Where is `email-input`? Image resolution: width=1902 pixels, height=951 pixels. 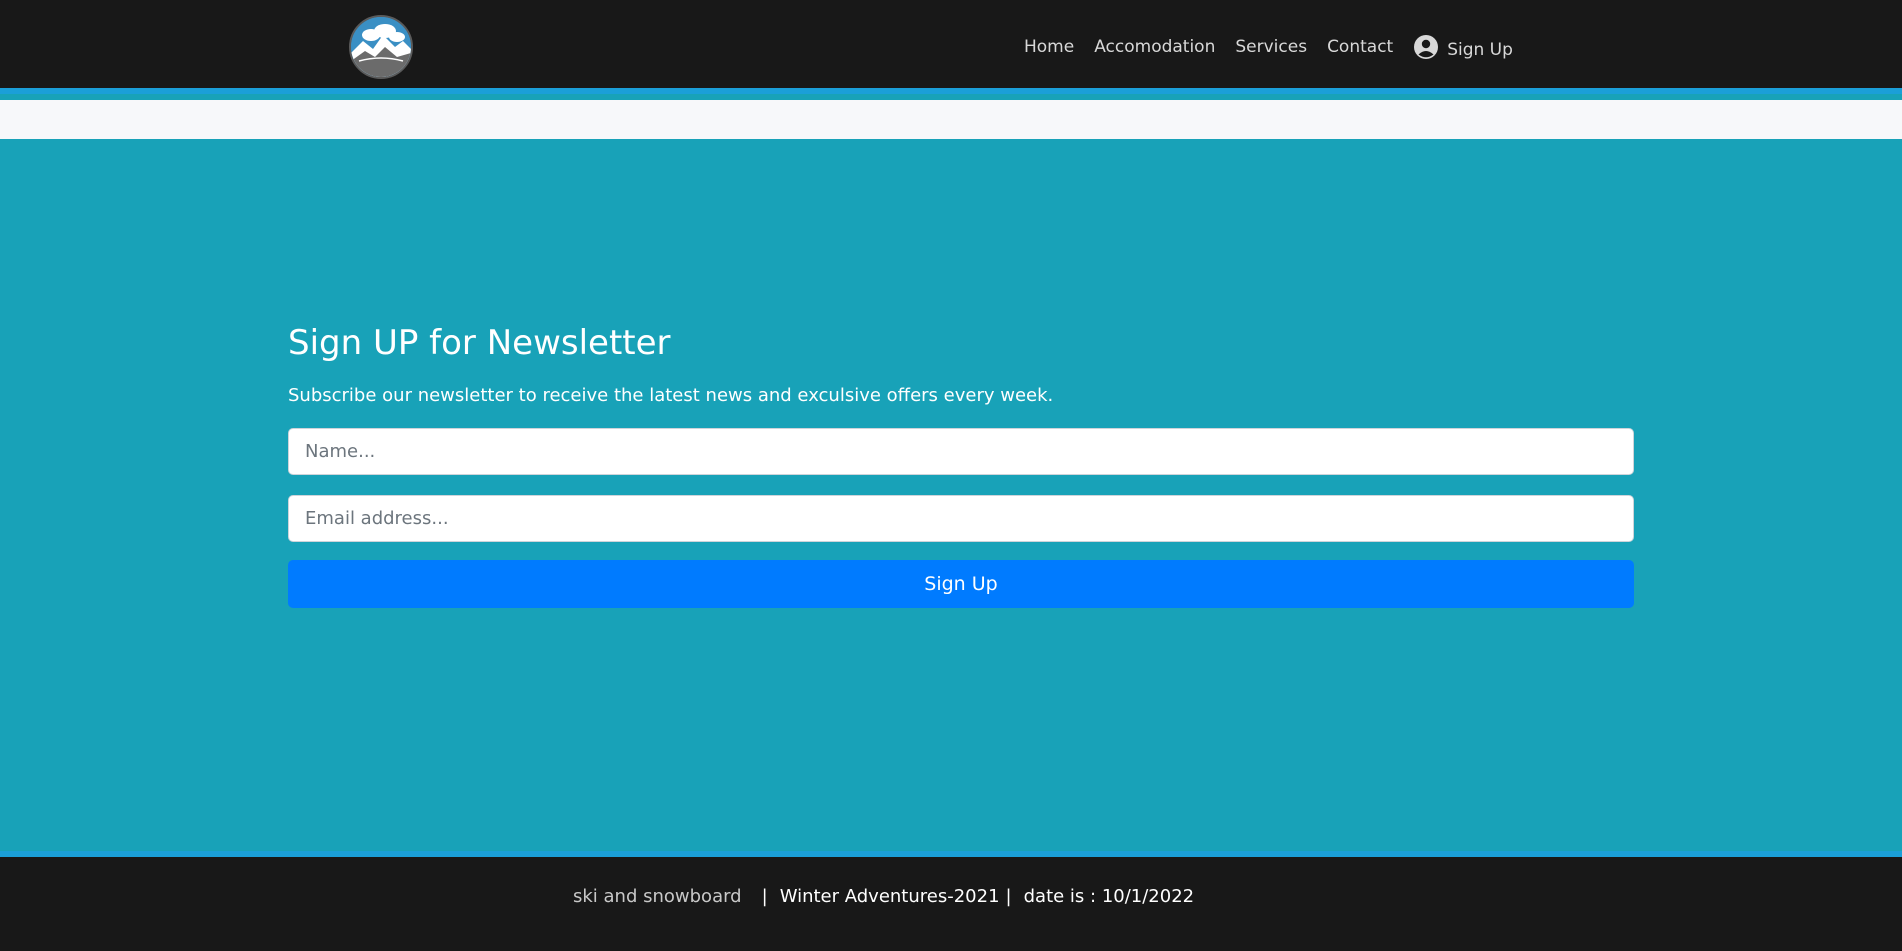
email-input is located at coordinates (961, 518).